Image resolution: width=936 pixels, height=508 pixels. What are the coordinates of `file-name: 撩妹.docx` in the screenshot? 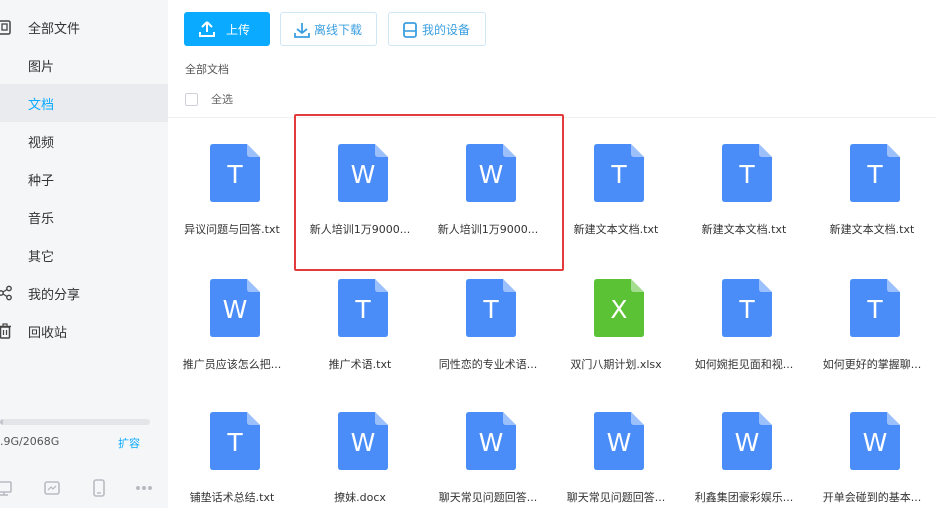 It's located at (360, 497).